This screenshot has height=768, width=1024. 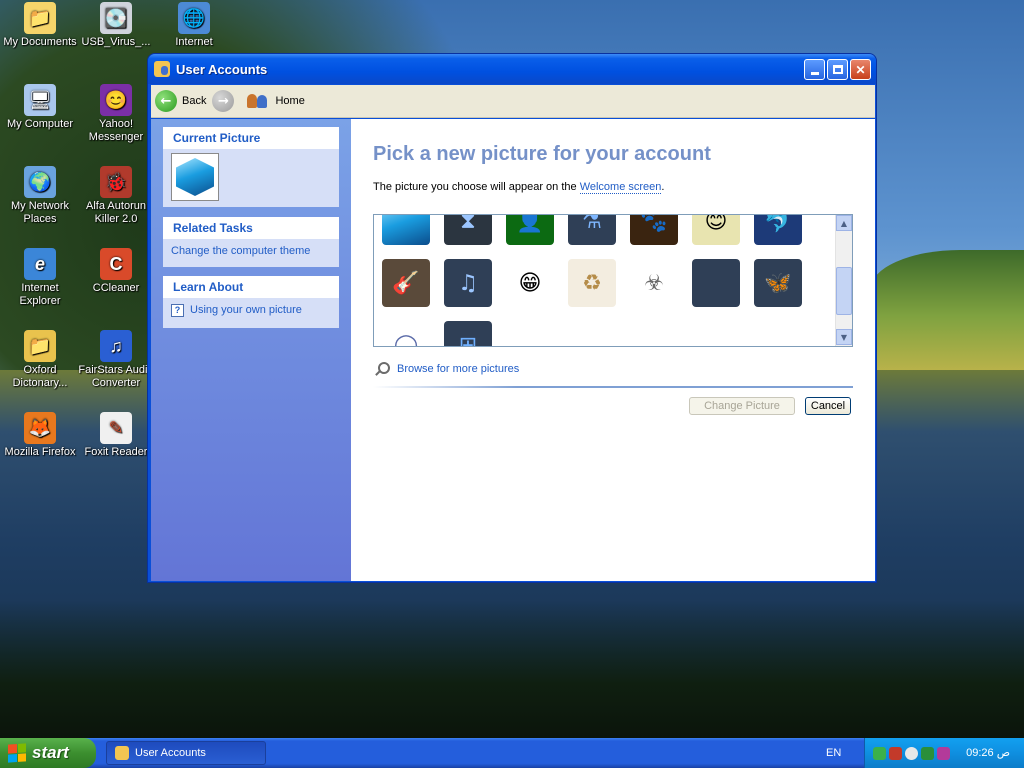 What do you see at coordinates (406, 283) in the screenshot?
I see `picture-guitar: 🎸` at bounding box center [406, 283].